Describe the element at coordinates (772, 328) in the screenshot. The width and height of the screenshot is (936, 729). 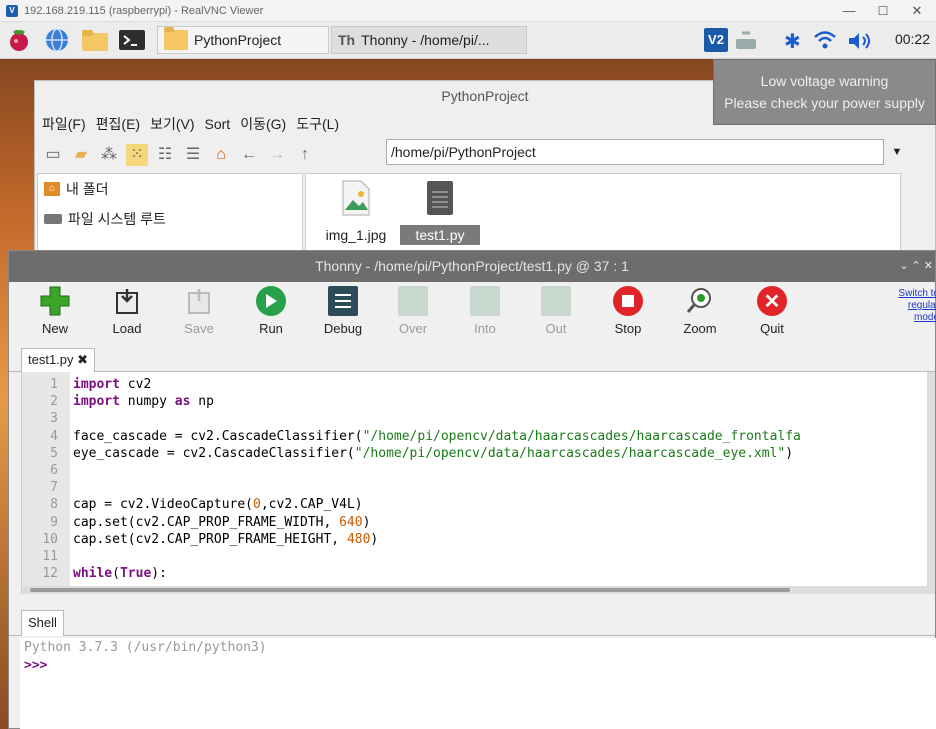
I see `button-label: Quit` at that location.